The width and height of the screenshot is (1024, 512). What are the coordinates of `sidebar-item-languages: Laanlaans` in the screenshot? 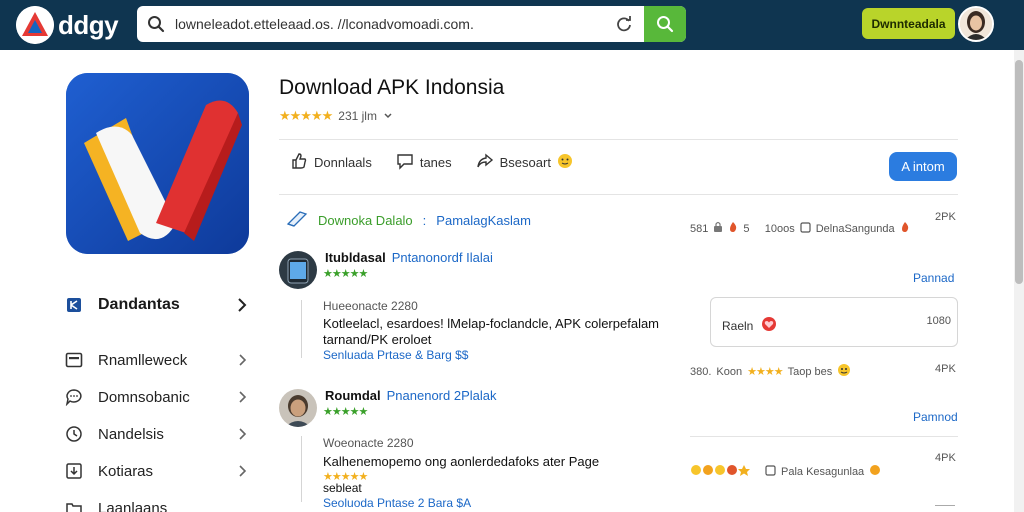 It's located at (157, 502).